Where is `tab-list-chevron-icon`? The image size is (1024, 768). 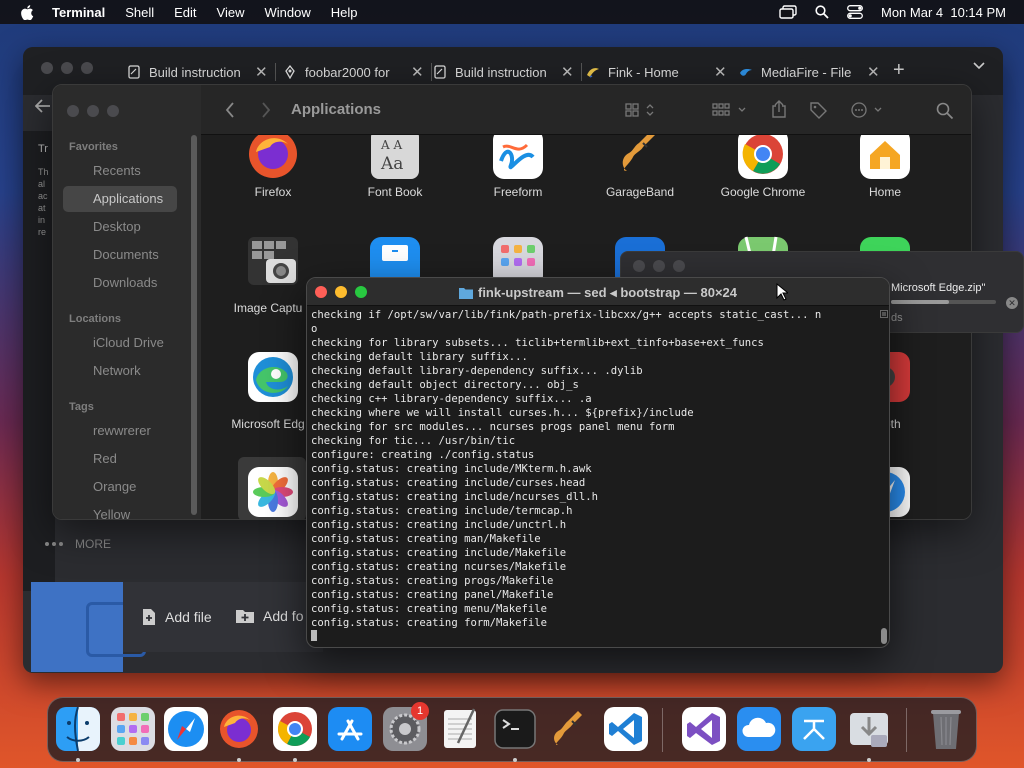 tab-list-chevron-icon is located at coordinates (979, 66).